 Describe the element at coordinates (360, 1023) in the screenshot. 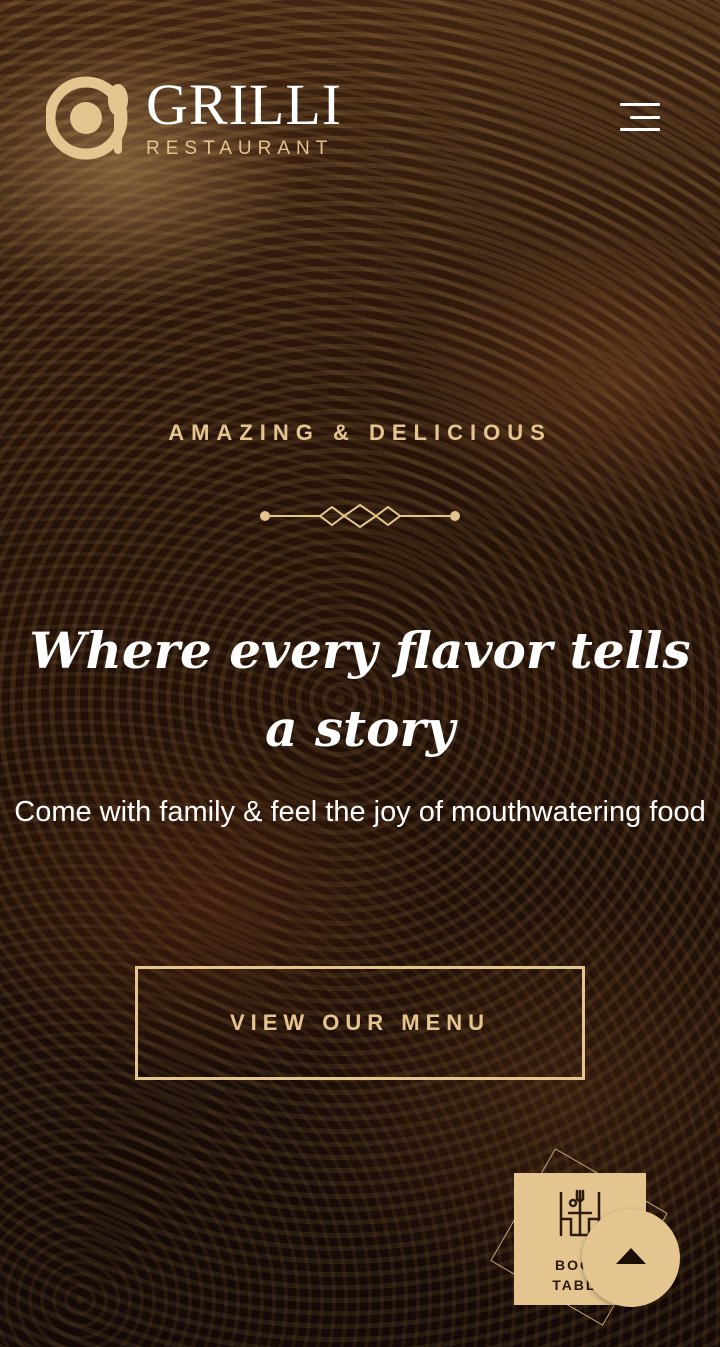

I see `view-menu-button: VIEW OUR MENU` at that location.